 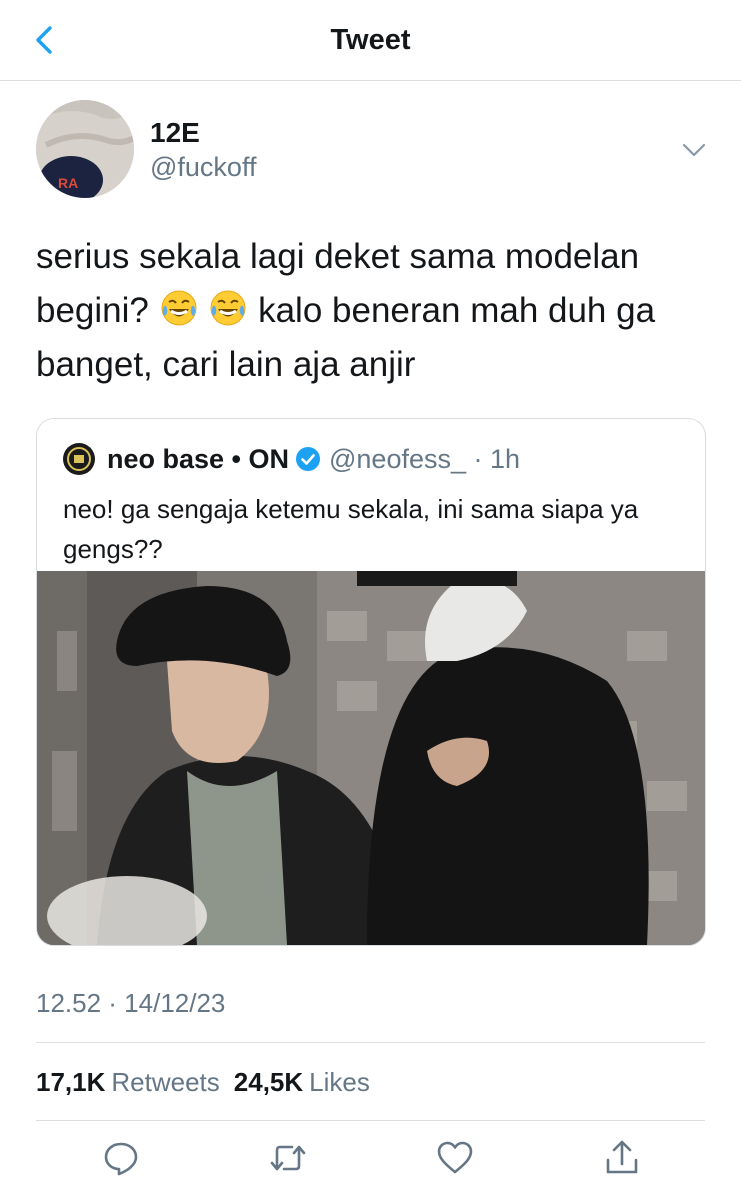 I want to click on quoted-tweet-header: neo base • ON @neofess_ · 1h, so click(x=291, y=459).